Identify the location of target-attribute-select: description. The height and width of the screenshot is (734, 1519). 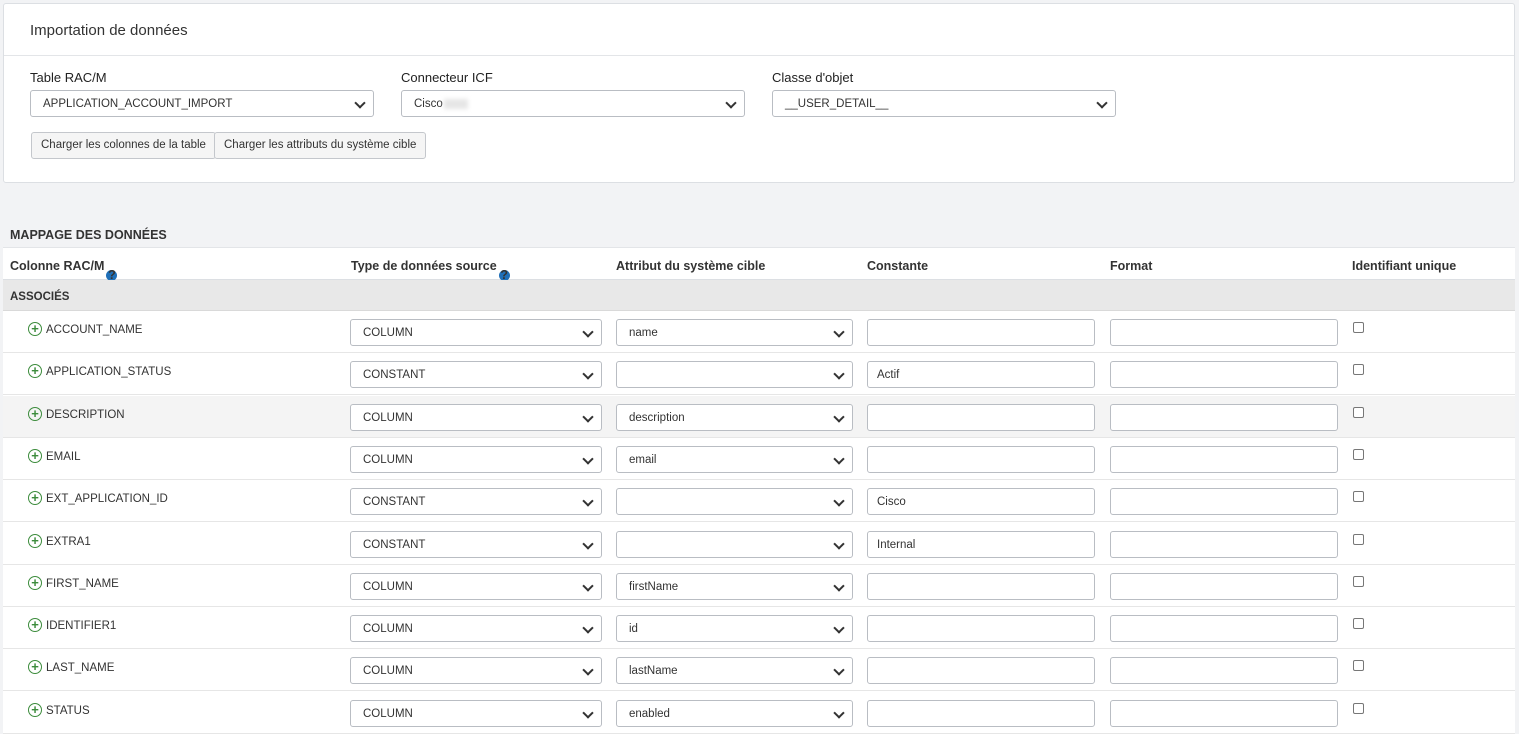
(734, 417).